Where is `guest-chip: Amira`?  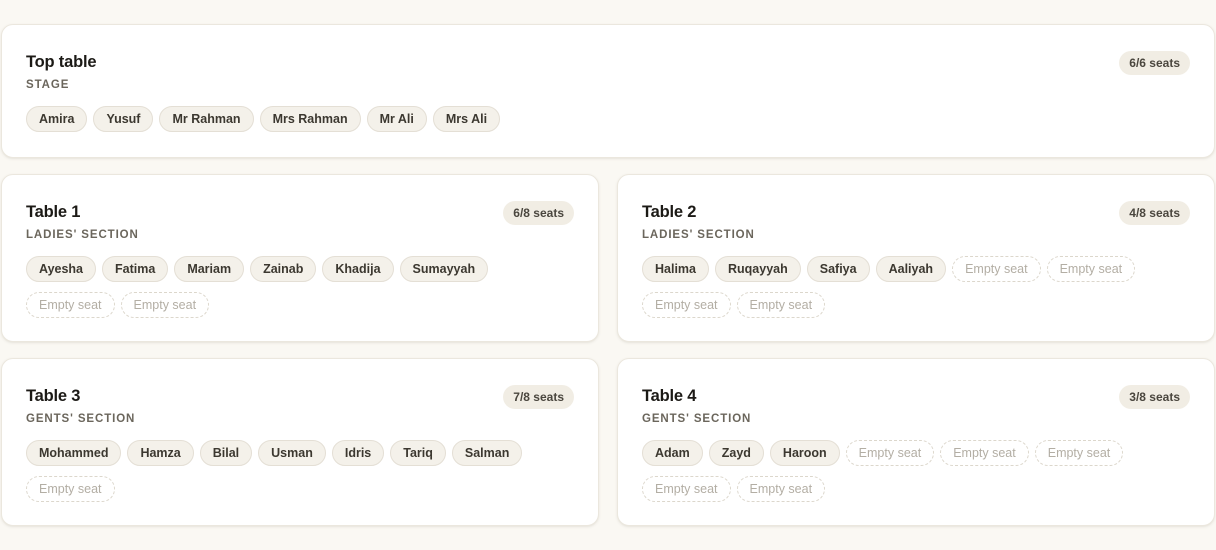
guest-chip: Amira is located at coordinates (57, 119).